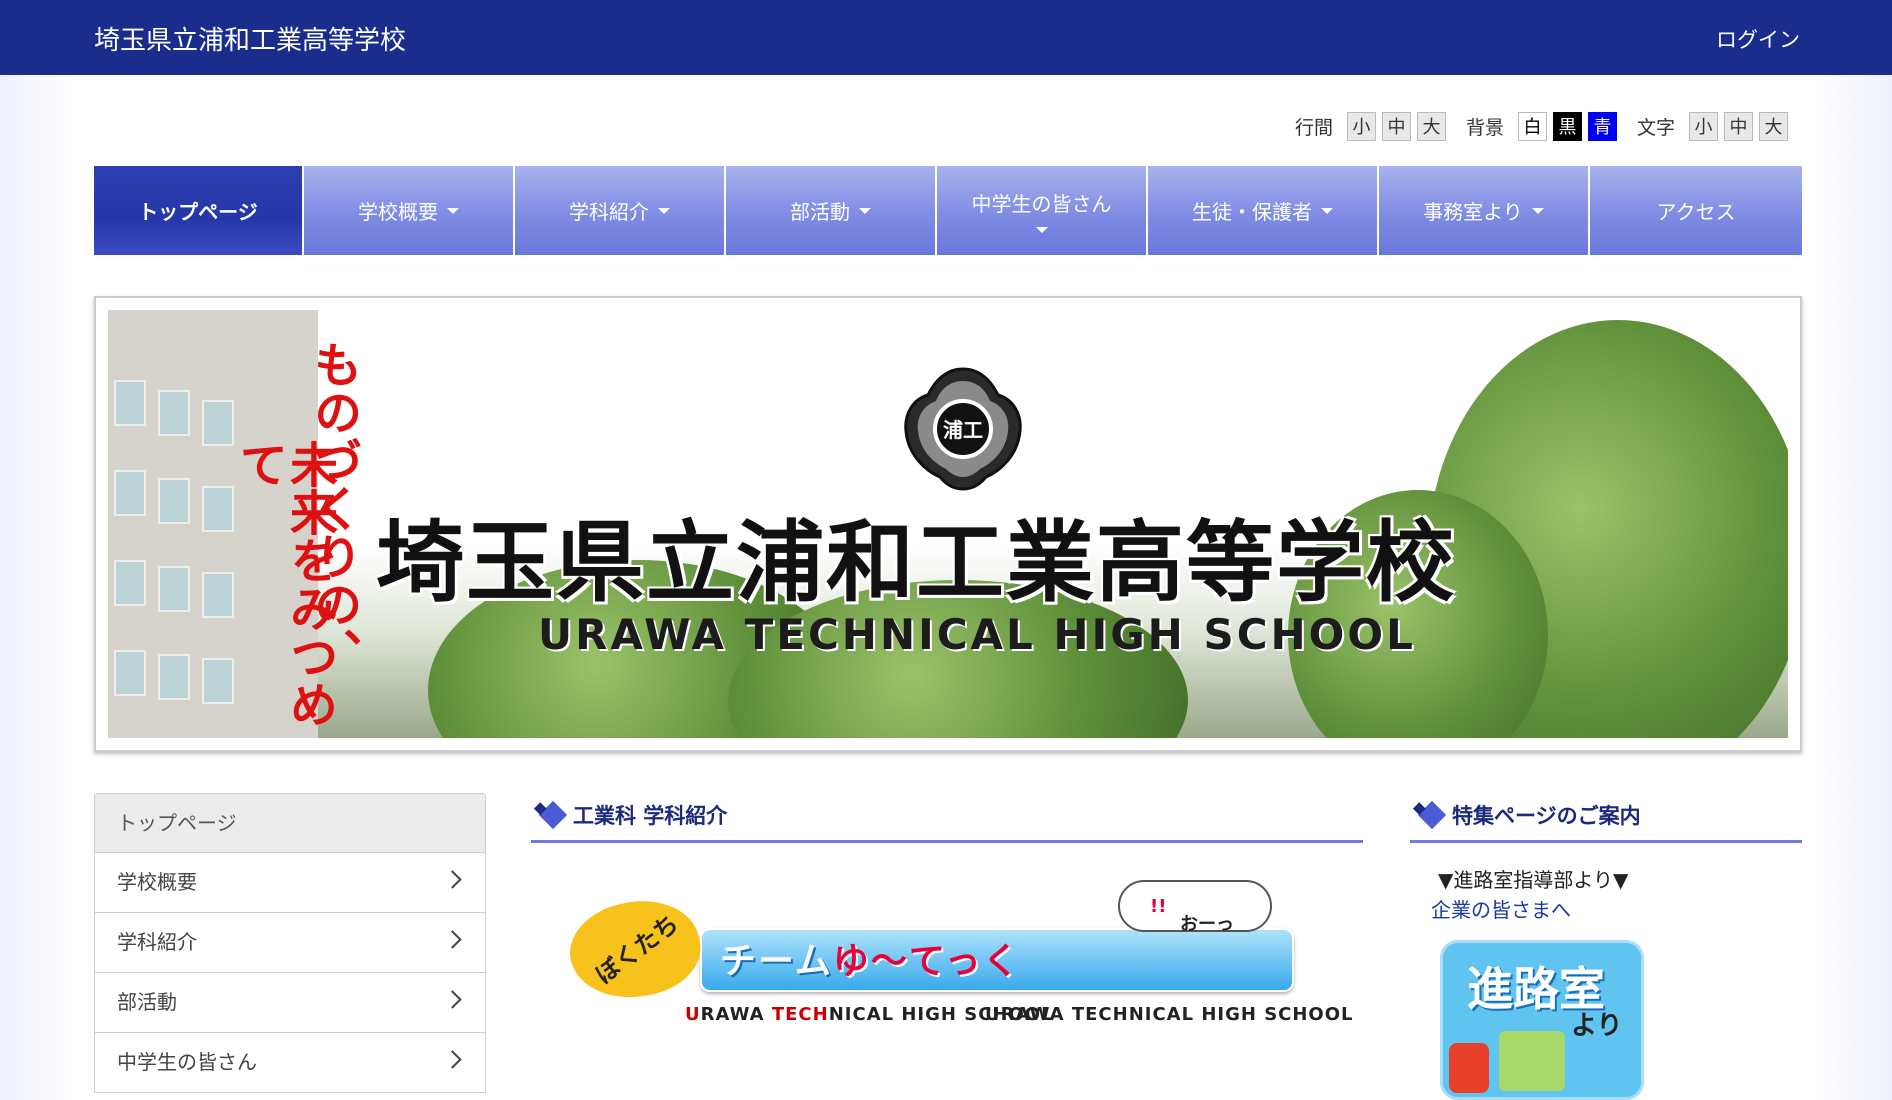  I want to click on background-label: 背景, so click(1484, 128).